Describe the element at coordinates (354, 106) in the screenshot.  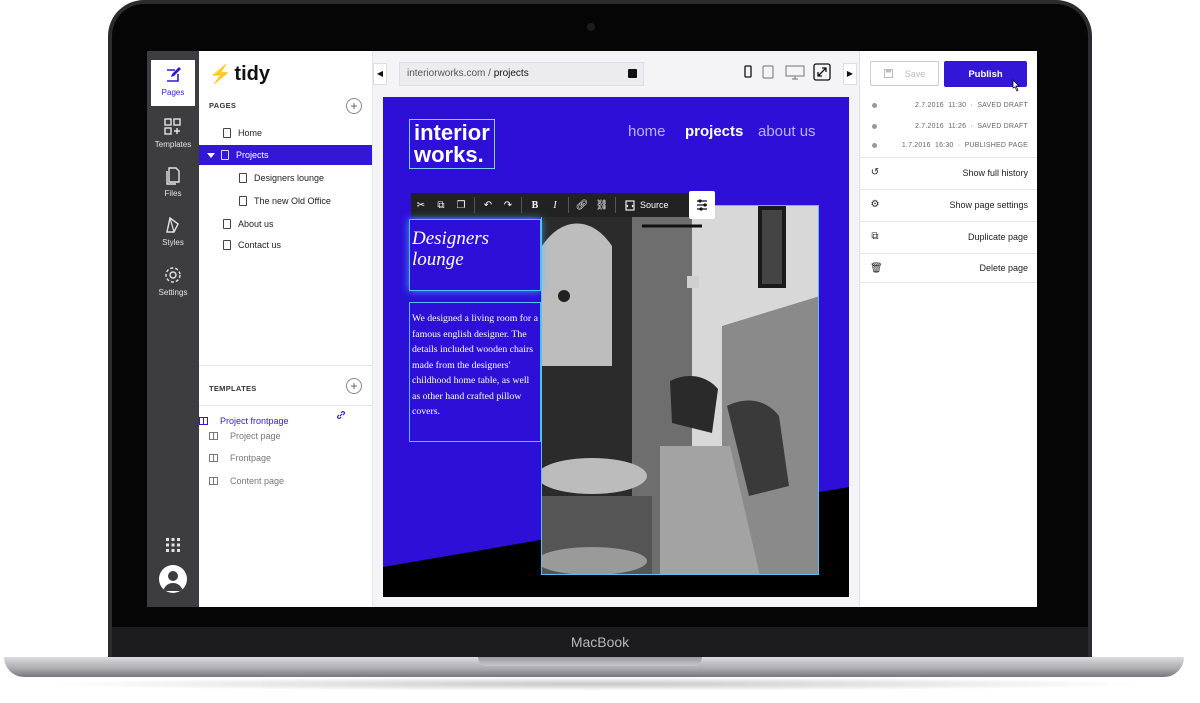
I see `add-page-button: +` at that location.